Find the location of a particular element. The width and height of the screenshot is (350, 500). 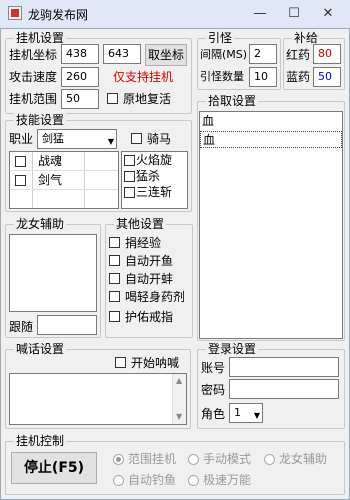

window-title: 龙驹发布网 is located at coordinates (58, 15).